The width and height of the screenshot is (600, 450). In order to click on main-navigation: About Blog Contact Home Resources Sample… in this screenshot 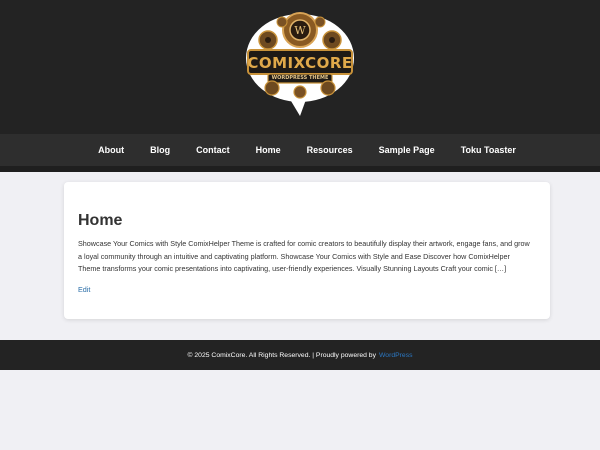, I will do `click(300, 150)`.